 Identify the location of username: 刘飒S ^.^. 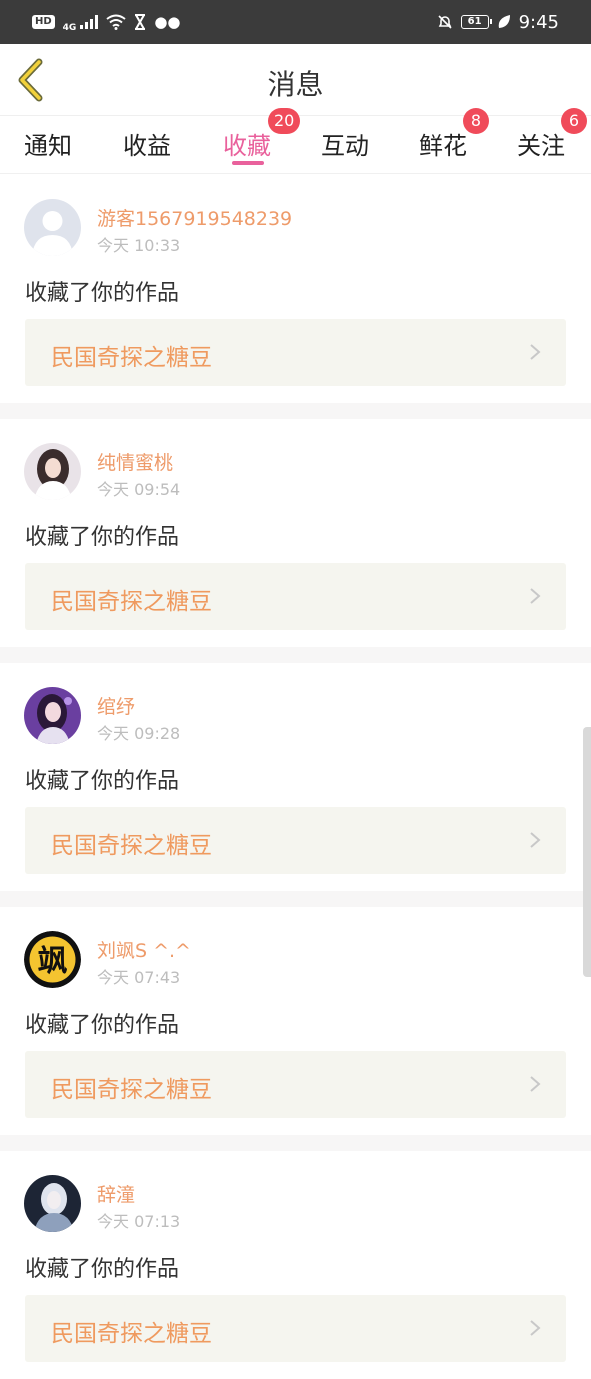
(144, 949).